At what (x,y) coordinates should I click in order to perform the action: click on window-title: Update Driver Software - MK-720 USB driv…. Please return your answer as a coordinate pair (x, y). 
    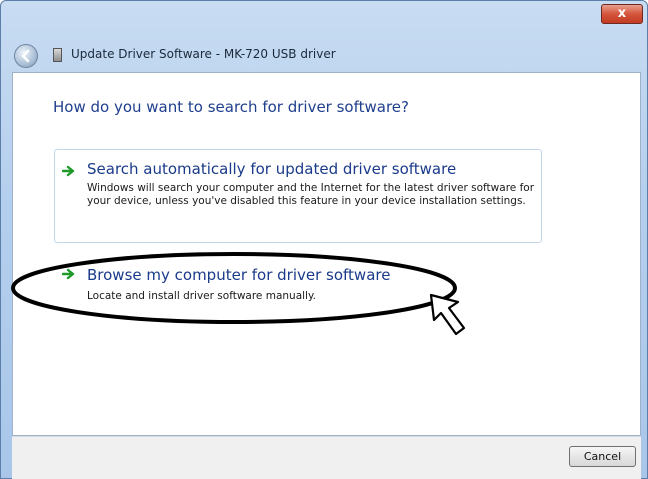
    Looking at the image, I should click on (203, 54).